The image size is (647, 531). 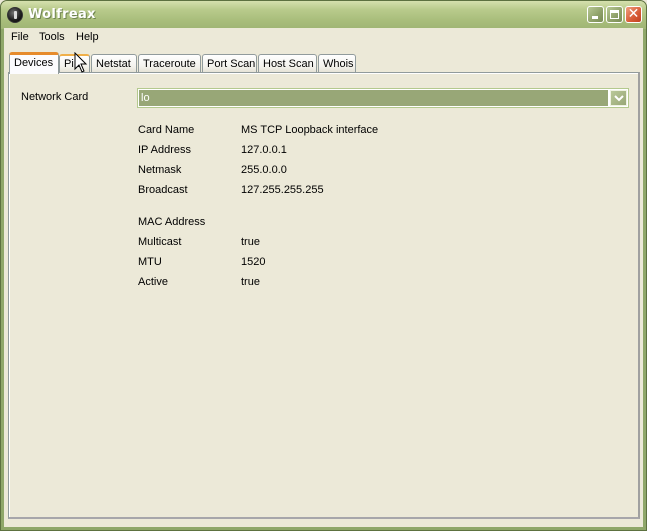 What do you see at coordinates (264, 170) in the screenshot?
I see `detail-value: 255.0.0.0` at bounding box center [264, 170].